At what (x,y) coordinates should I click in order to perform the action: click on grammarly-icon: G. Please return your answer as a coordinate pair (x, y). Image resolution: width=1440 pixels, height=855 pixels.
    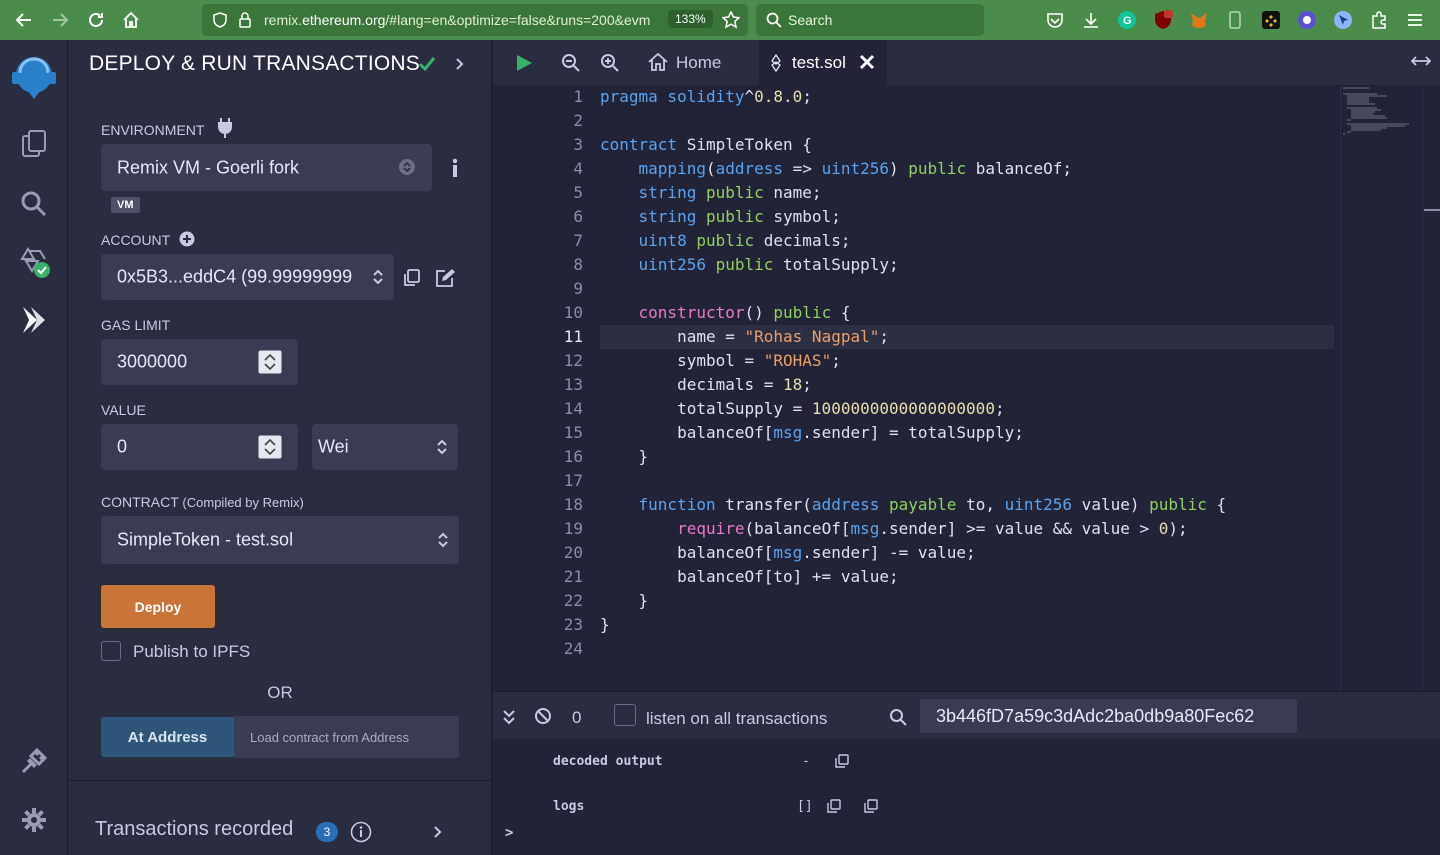
    Looking at the image, I should click on (1127, 20).